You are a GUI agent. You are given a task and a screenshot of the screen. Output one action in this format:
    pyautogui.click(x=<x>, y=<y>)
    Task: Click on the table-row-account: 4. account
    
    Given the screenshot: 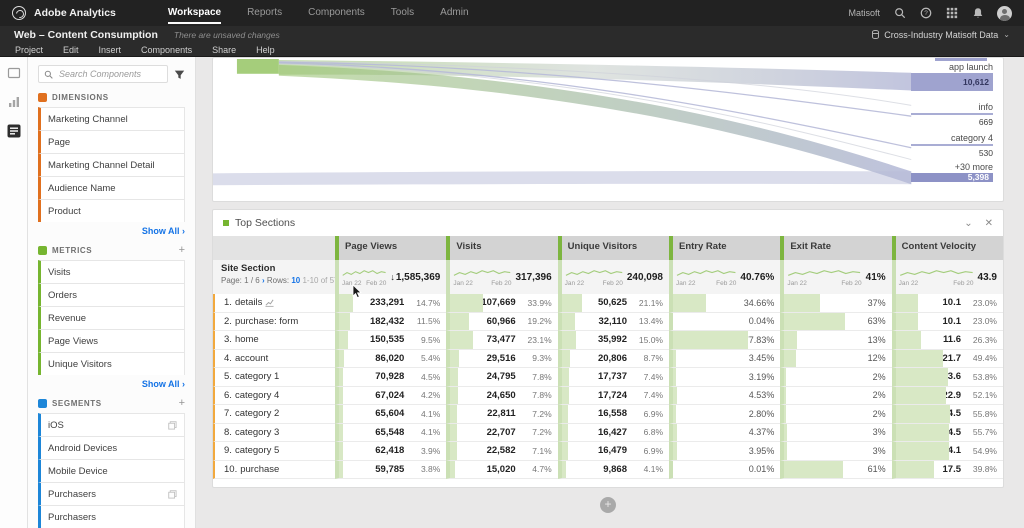 What is the action you would take?
    pyautogui.click(x=274, y=358)
    